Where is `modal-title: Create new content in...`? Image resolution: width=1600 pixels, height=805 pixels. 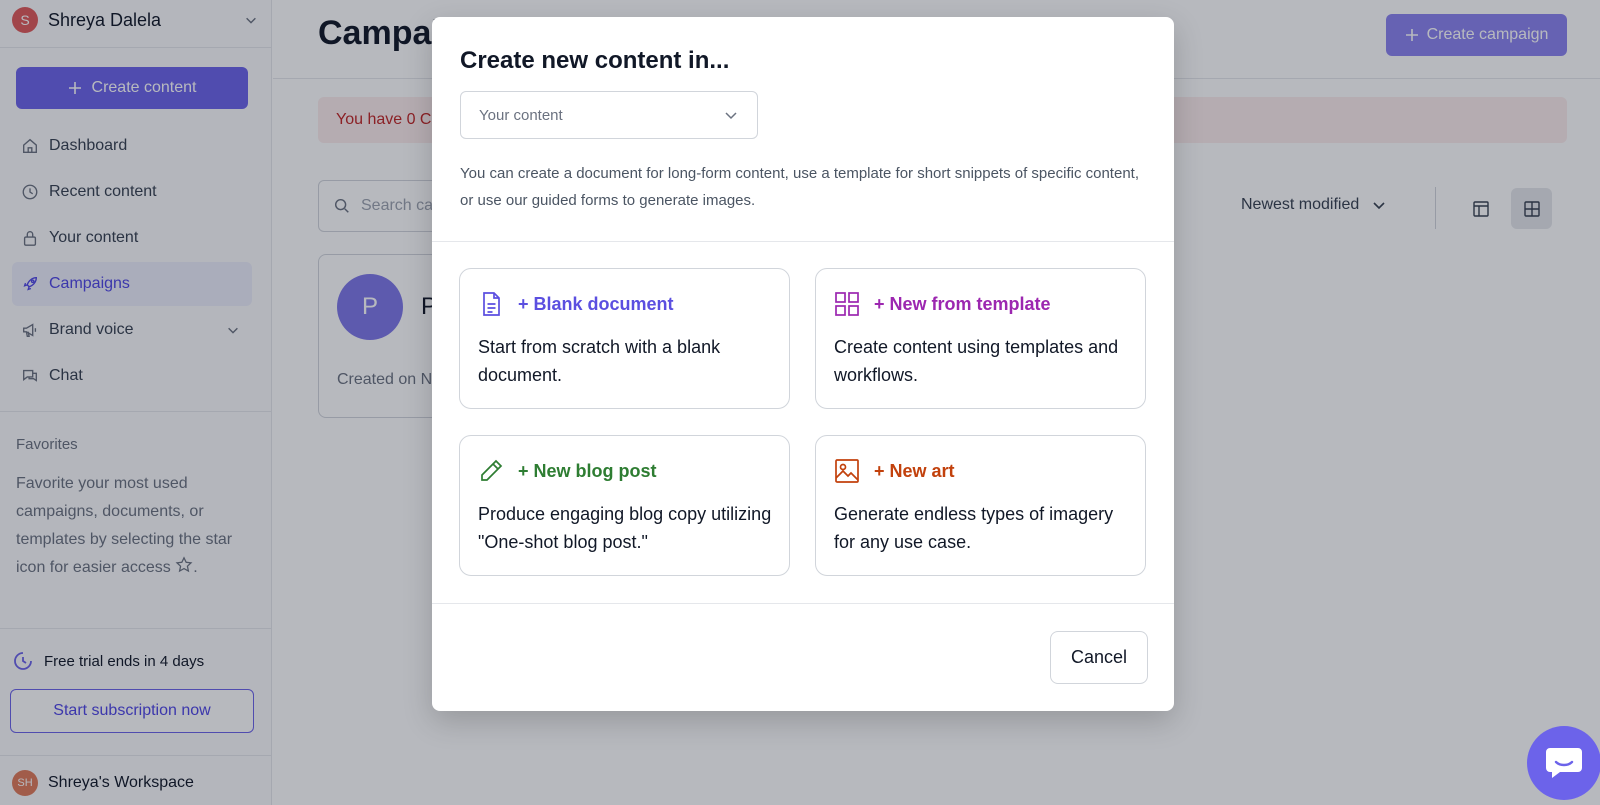 modal-title: Create new content in... is located at coordinates (595, 60).